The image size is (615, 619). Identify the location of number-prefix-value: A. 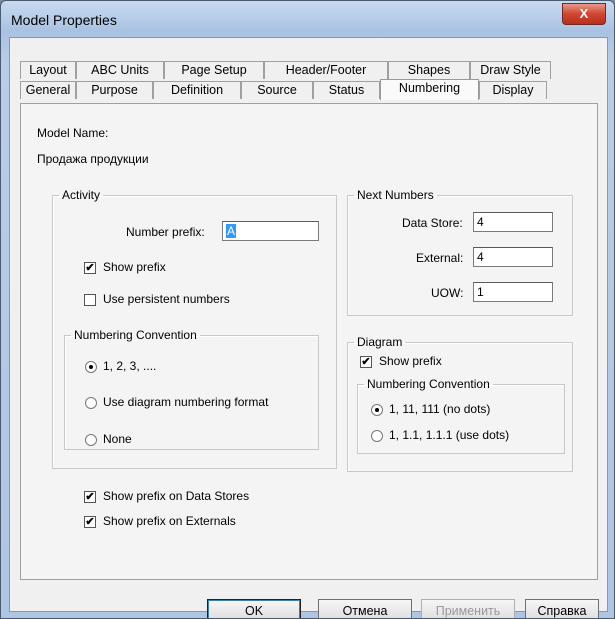
(231, 231).